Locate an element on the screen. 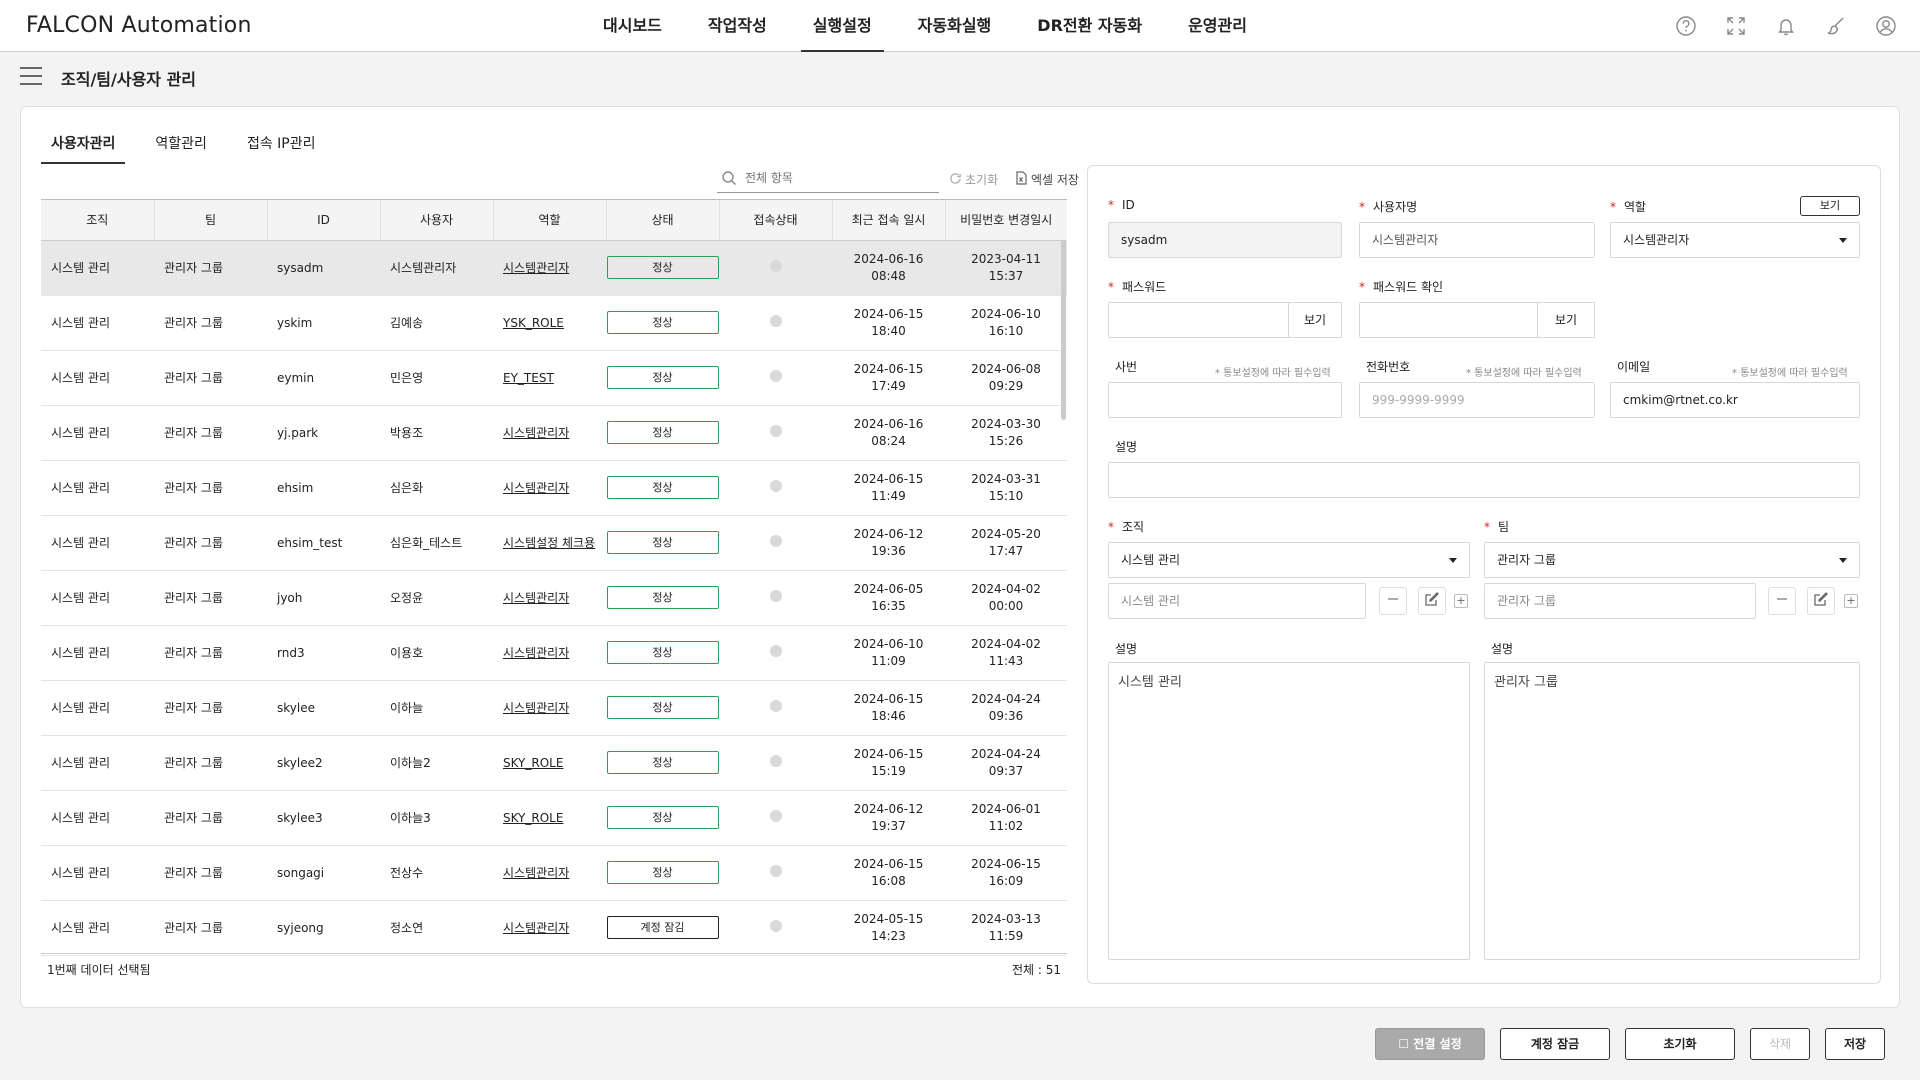 The image size is (1920, 1080). org-edit-button is located at coordinates (1432, 601).